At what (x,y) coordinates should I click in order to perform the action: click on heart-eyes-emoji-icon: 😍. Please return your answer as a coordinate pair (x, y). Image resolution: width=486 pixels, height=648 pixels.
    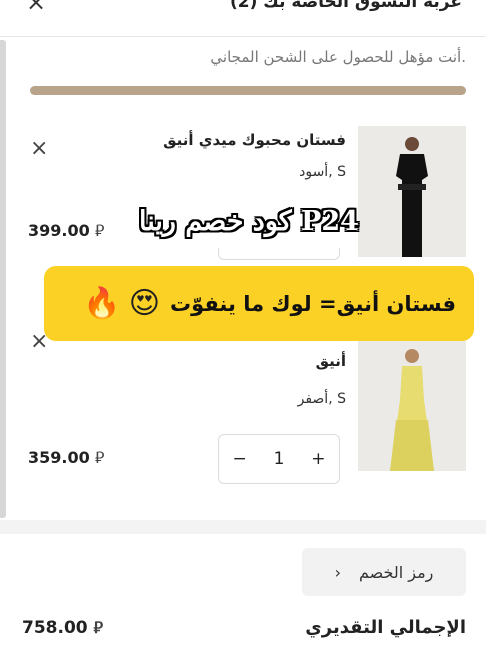
    Looking at the image, I should click on (144, 303).